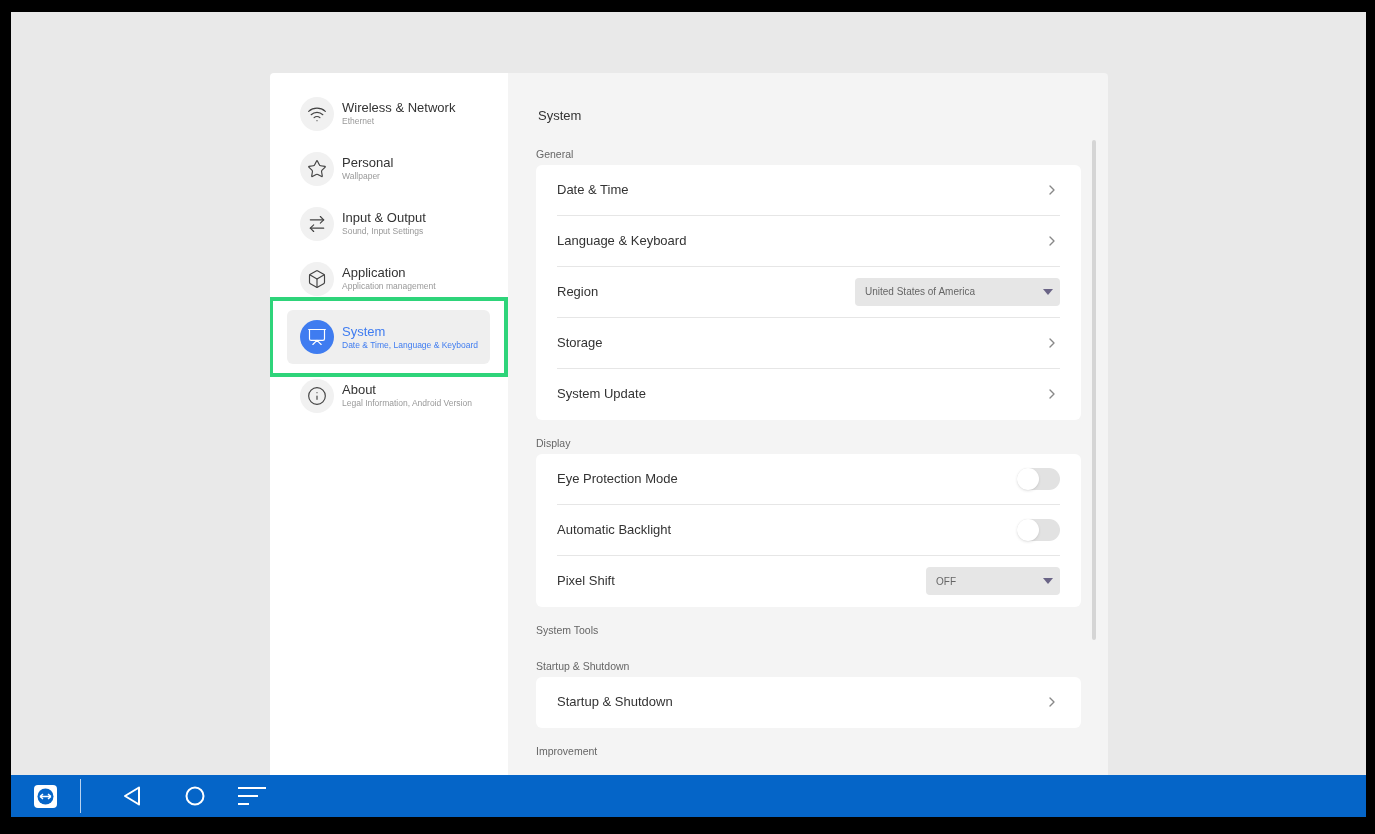  What do you see at coordinates (583, 665) in the screenshot?
I see `section-heading: Startup & Shutdown` at bounding box center [583, 665].